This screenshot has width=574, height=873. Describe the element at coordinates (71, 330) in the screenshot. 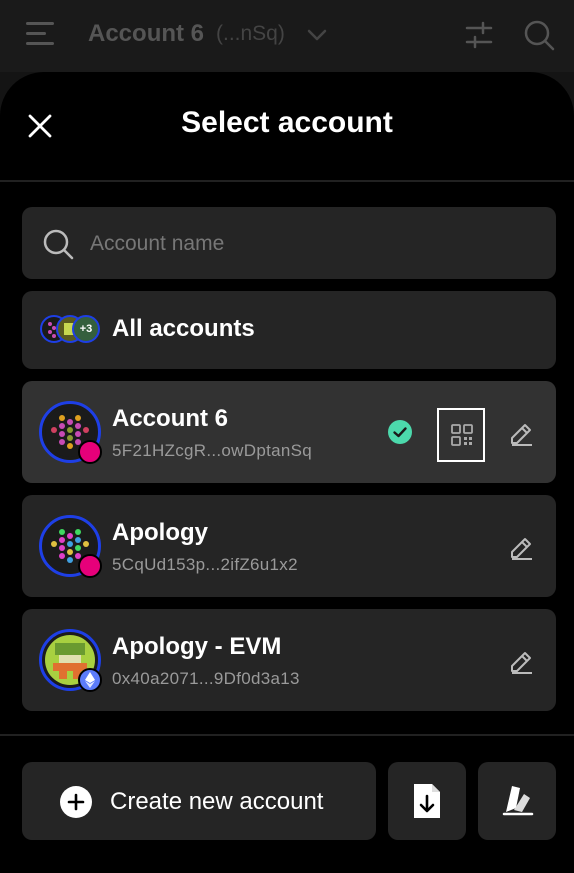

I see `stacked-avatars: +3` at that location.